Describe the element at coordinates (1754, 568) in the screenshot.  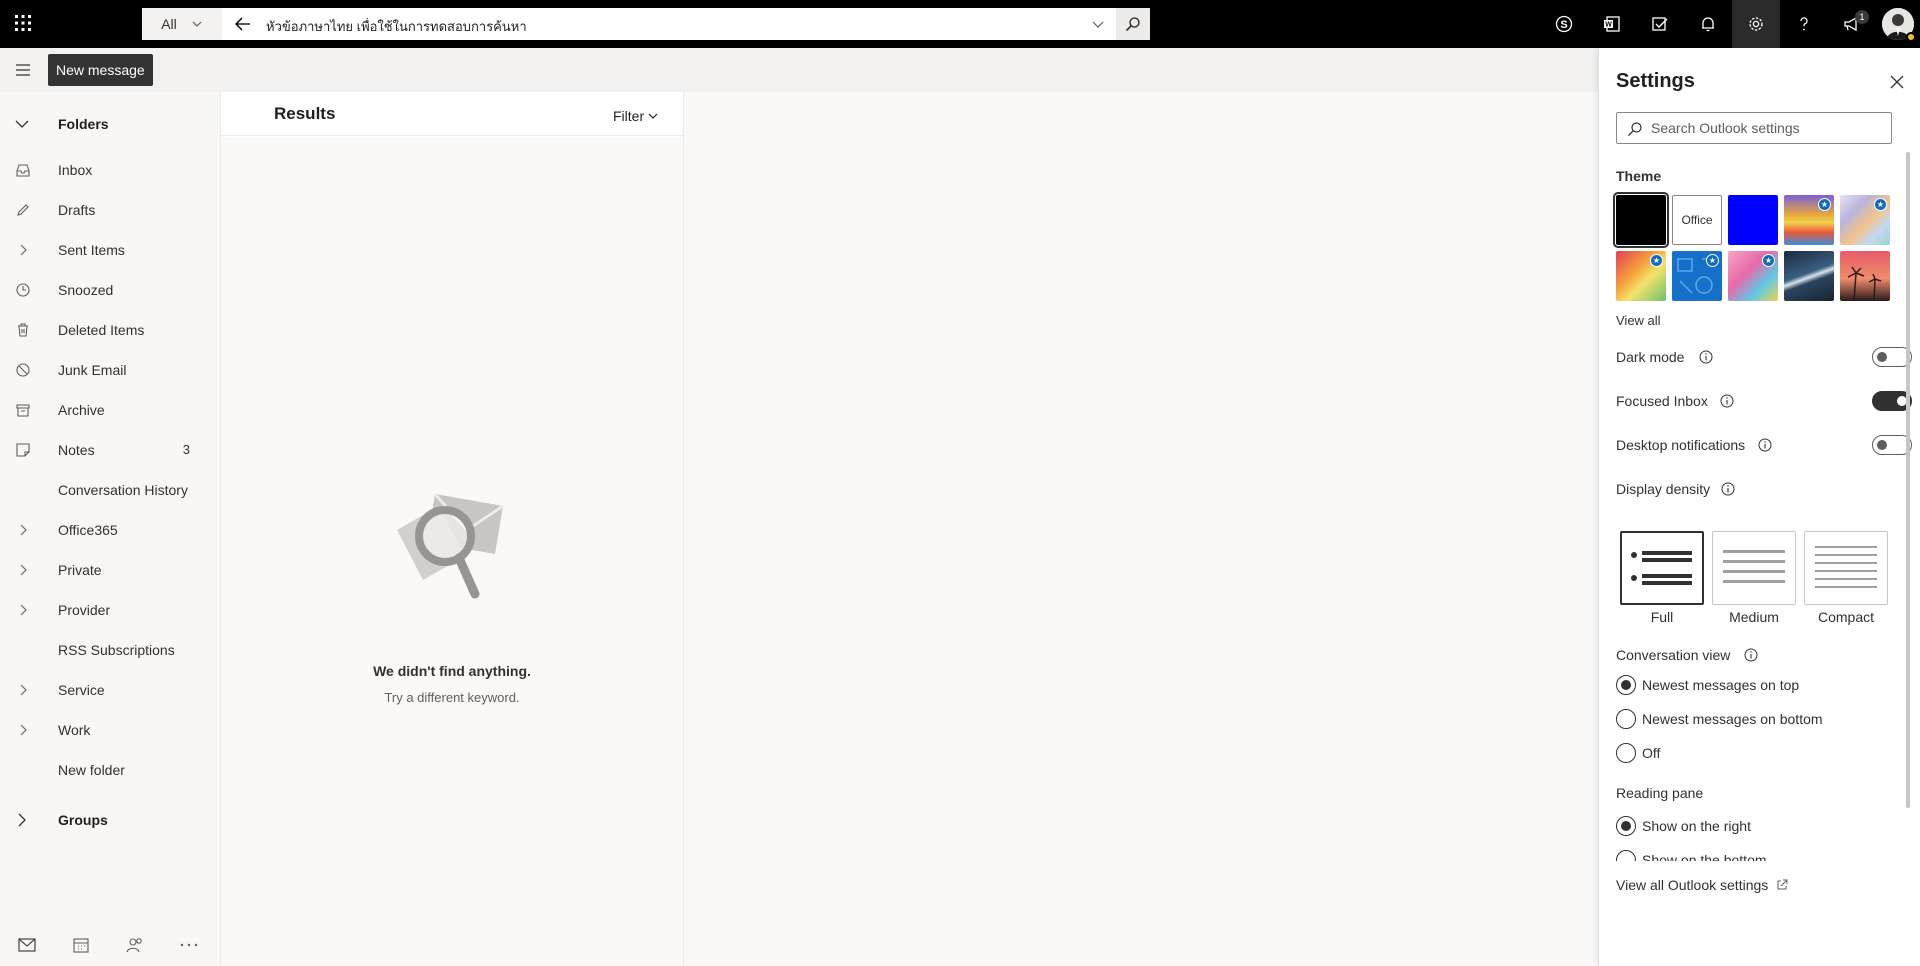
I see `density-medium-option` at that location.